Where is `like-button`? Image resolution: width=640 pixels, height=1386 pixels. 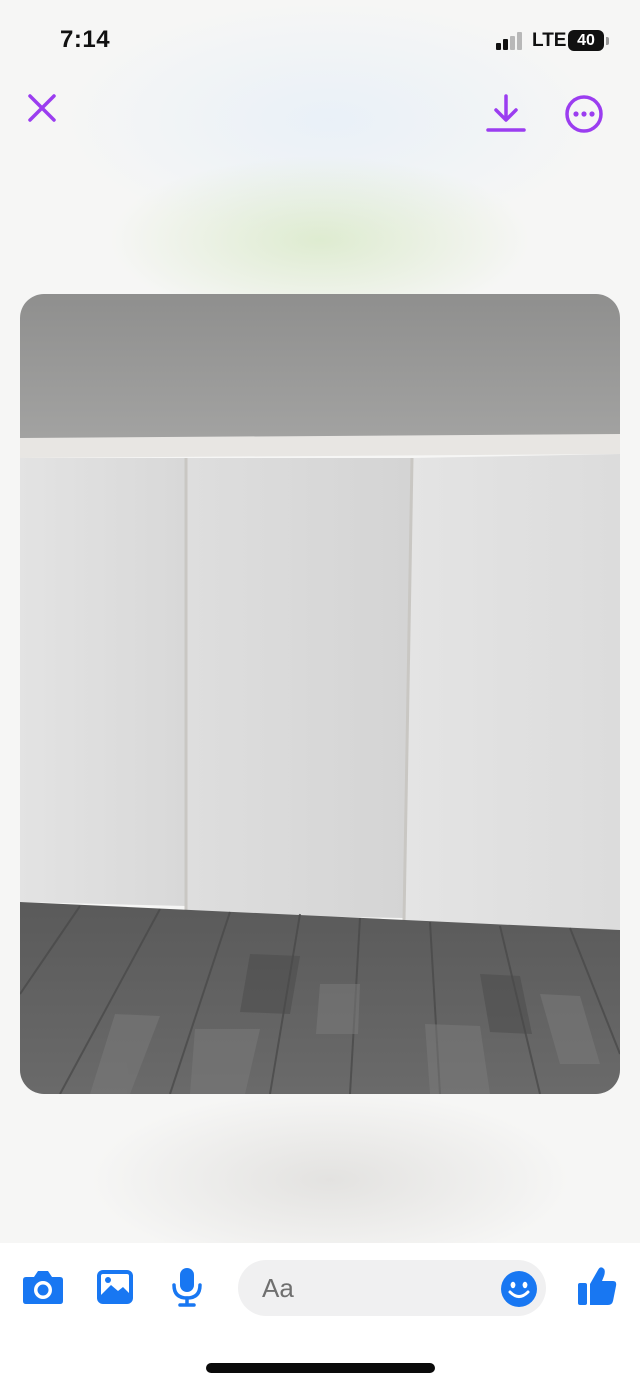 like-button is located at coordinates (597, 1286).